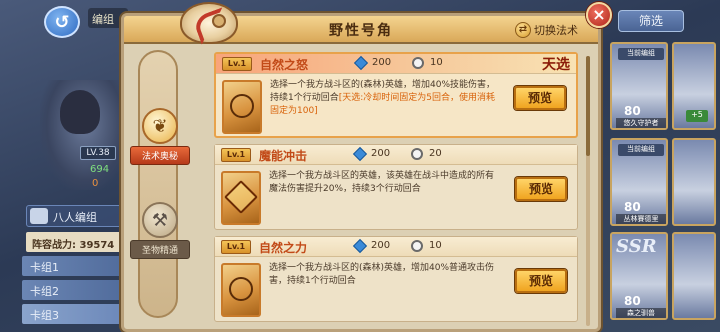 Image resolution: width=720 pixels, height=332 pixels. What do you see at coordinates (98, 153) in the screenshot?
I see `hero-level-badge: LV.38` at bounding box center [98, 153].